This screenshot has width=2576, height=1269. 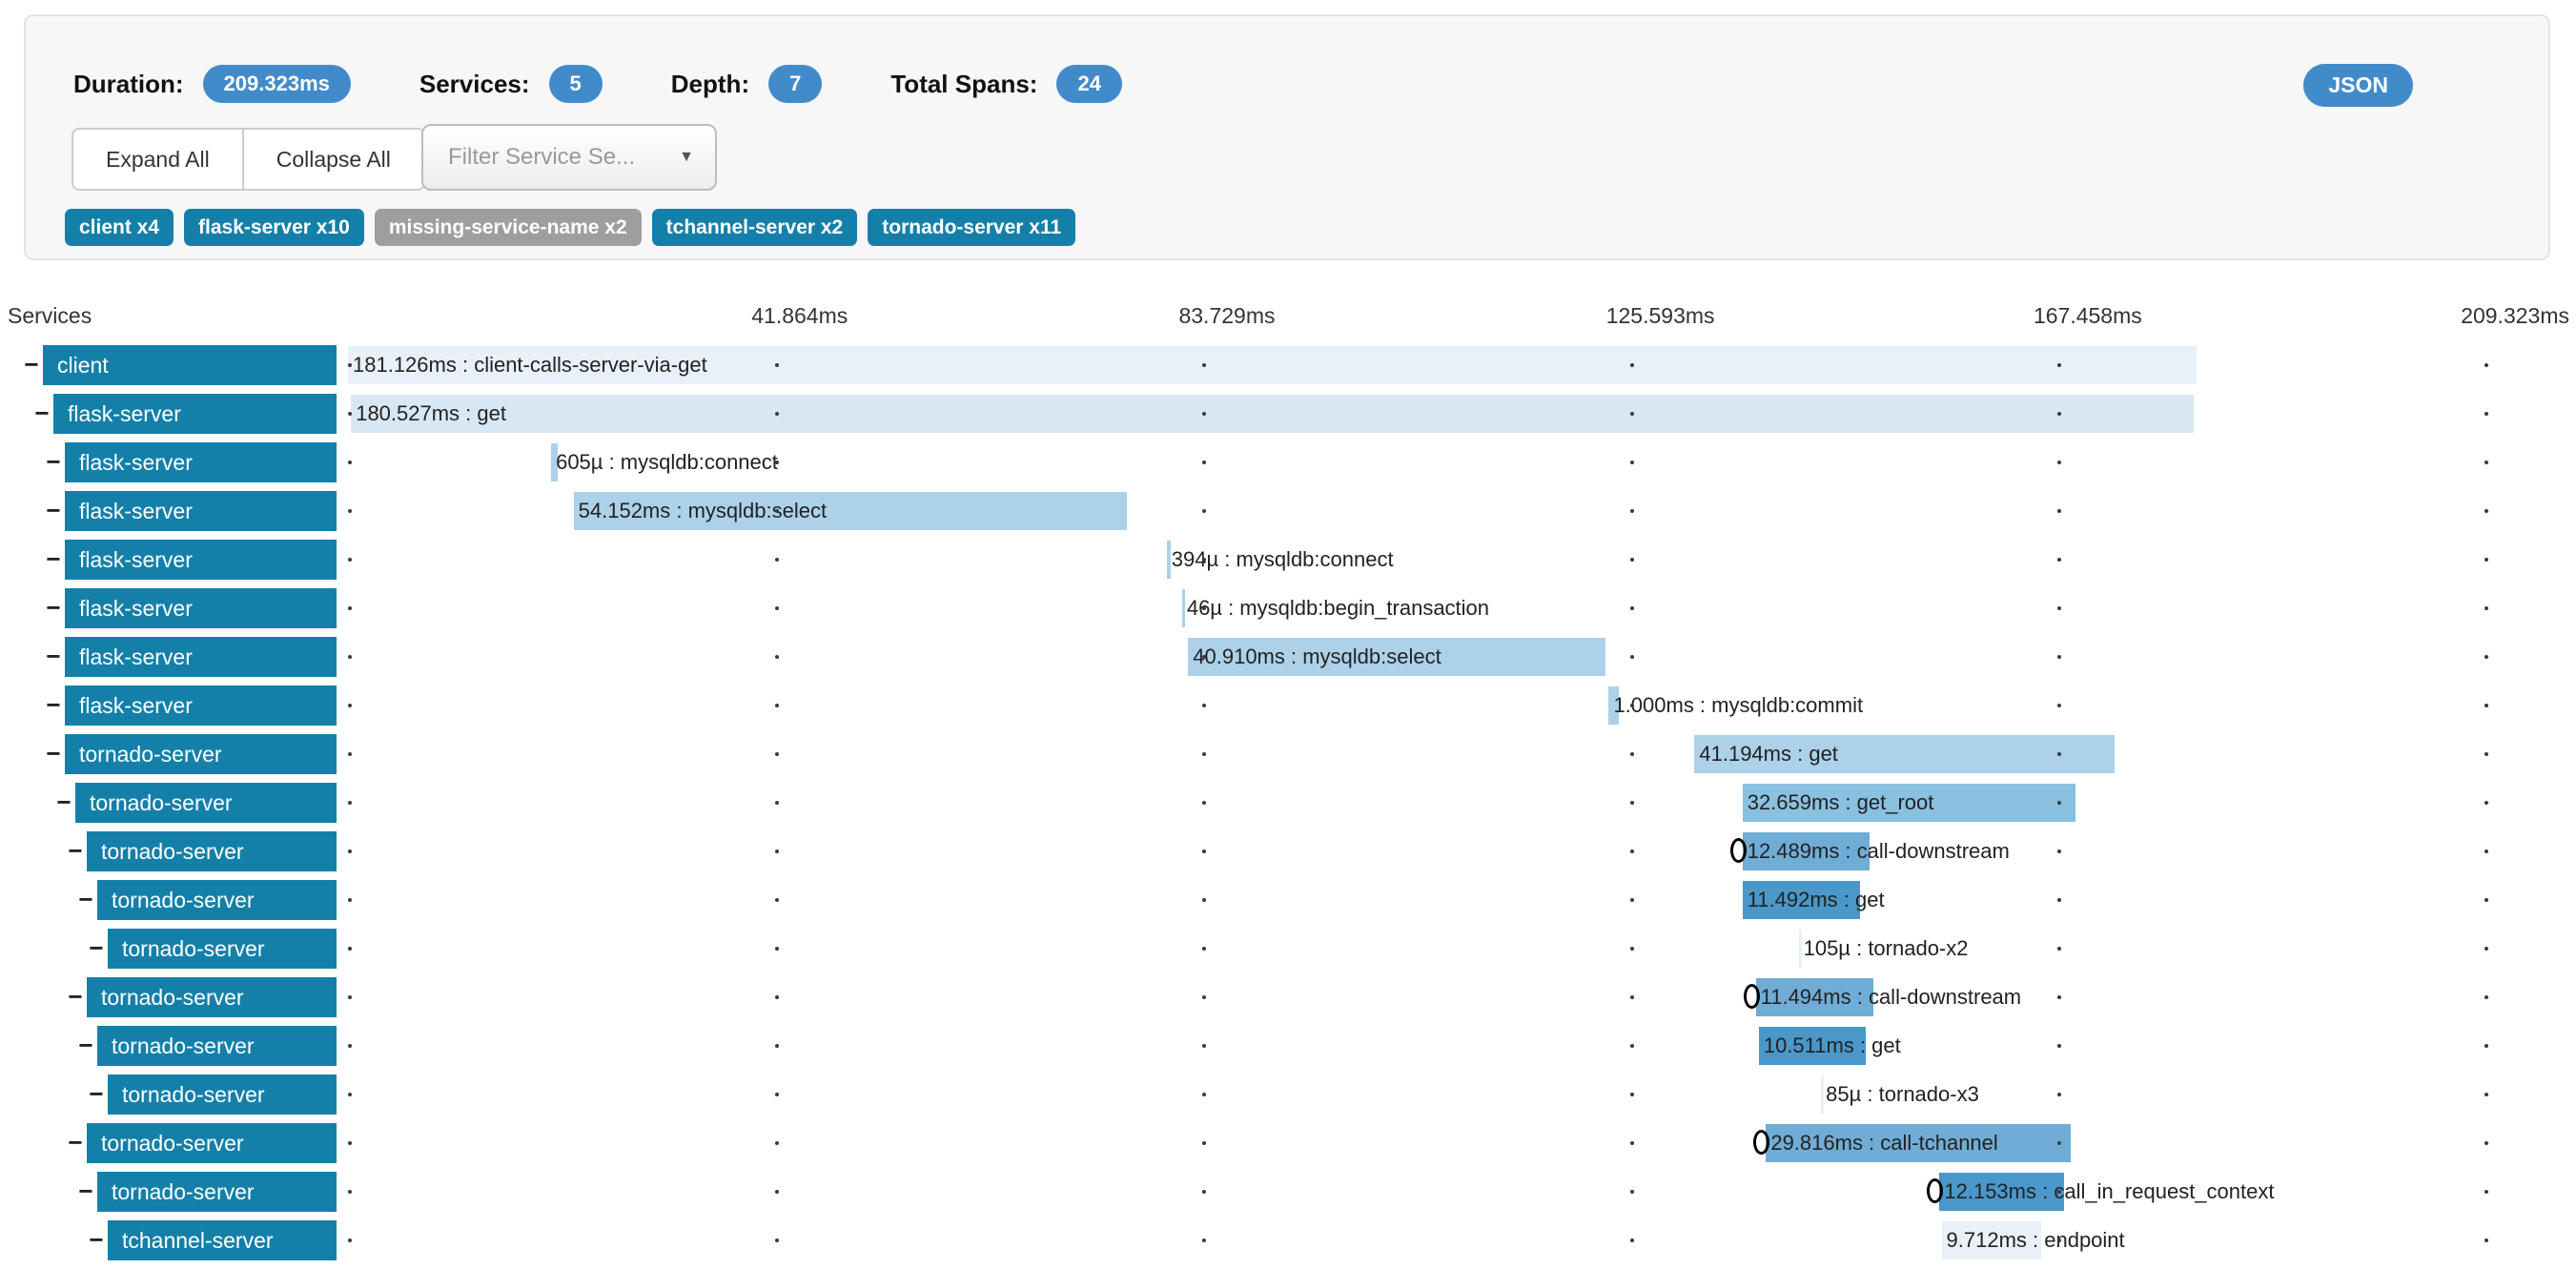 What do you see at coordinates (1886, 948) in the screenshot?
I see `span-label: 105µ : tornado-x2` at bounding box center [1886, 948].